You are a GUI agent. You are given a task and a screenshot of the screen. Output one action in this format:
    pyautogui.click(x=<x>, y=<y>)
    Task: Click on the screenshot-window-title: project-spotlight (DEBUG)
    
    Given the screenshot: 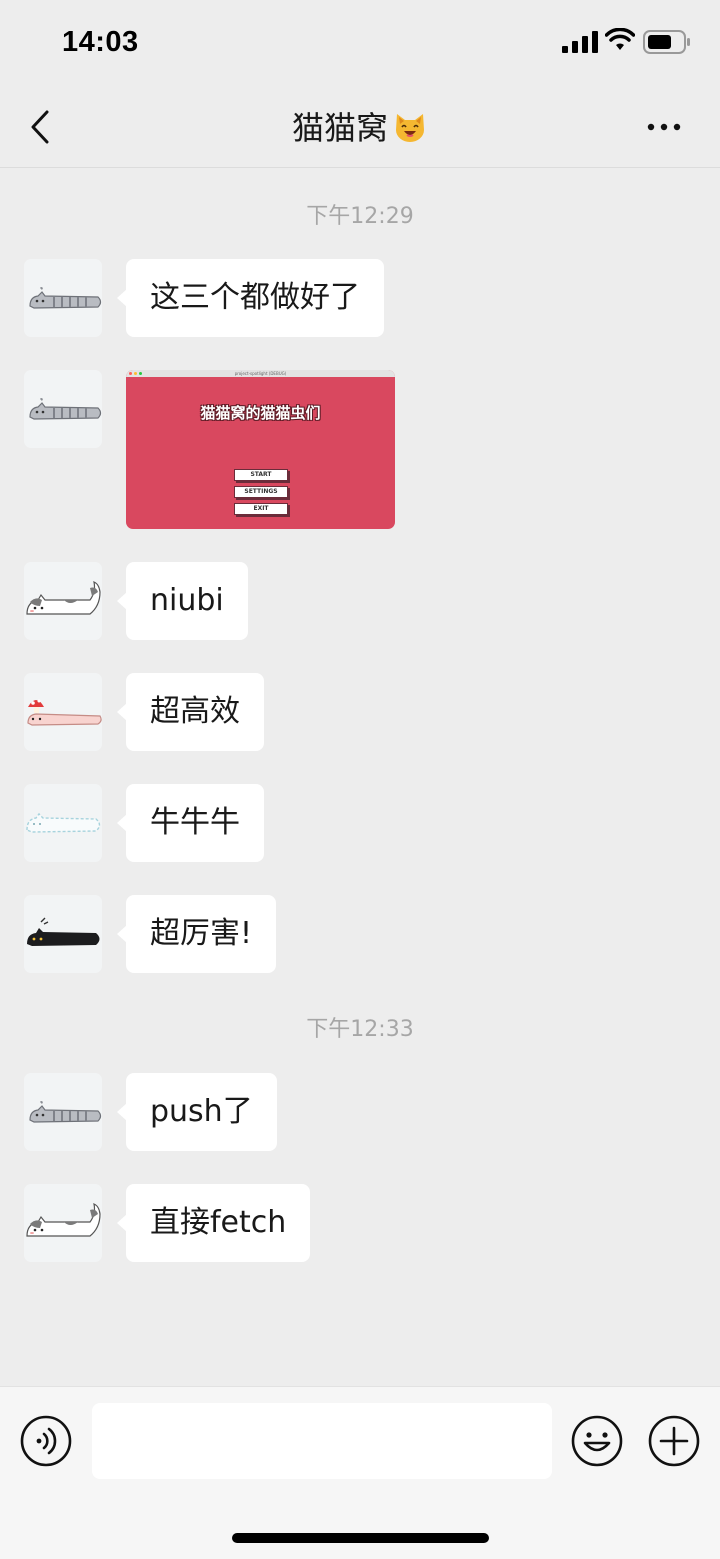 What is the action you would take?
    pyautogui.click(x=260, y=373)
    